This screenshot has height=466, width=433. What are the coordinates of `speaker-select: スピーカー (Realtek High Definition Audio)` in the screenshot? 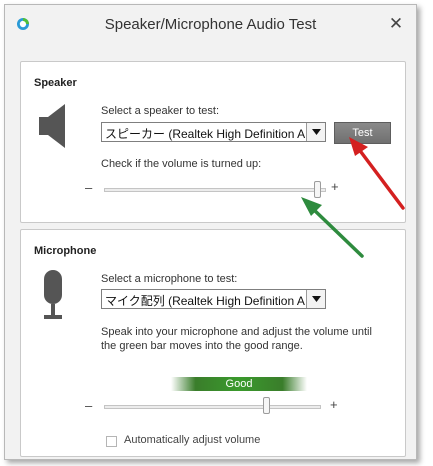 It's located at (213, 132).